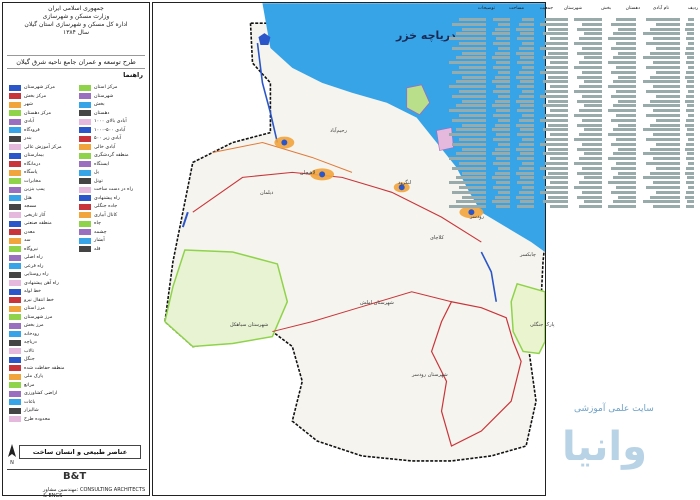 The height and width of the screenshot is (500, 700). I want to click on legend-label: راه آهن پیشنهادی, so click(41, 283).